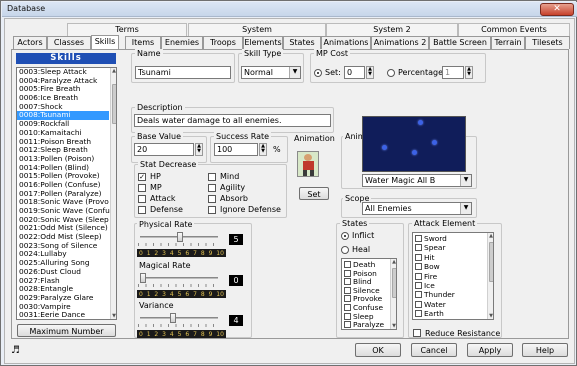 Image resolution: width=577 pixels, height=366 pixels. I want to click on element-item: Fire, so click(426, 276).